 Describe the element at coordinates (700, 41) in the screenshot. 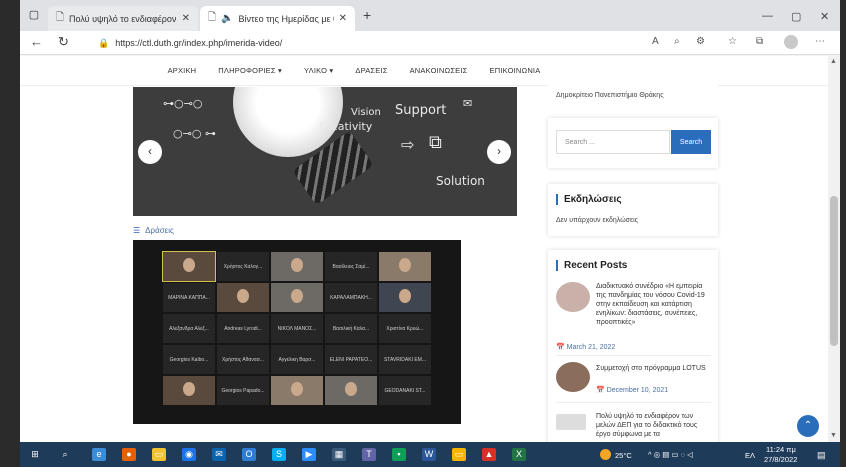

I see `extensions-icon: ⚙` at that location.